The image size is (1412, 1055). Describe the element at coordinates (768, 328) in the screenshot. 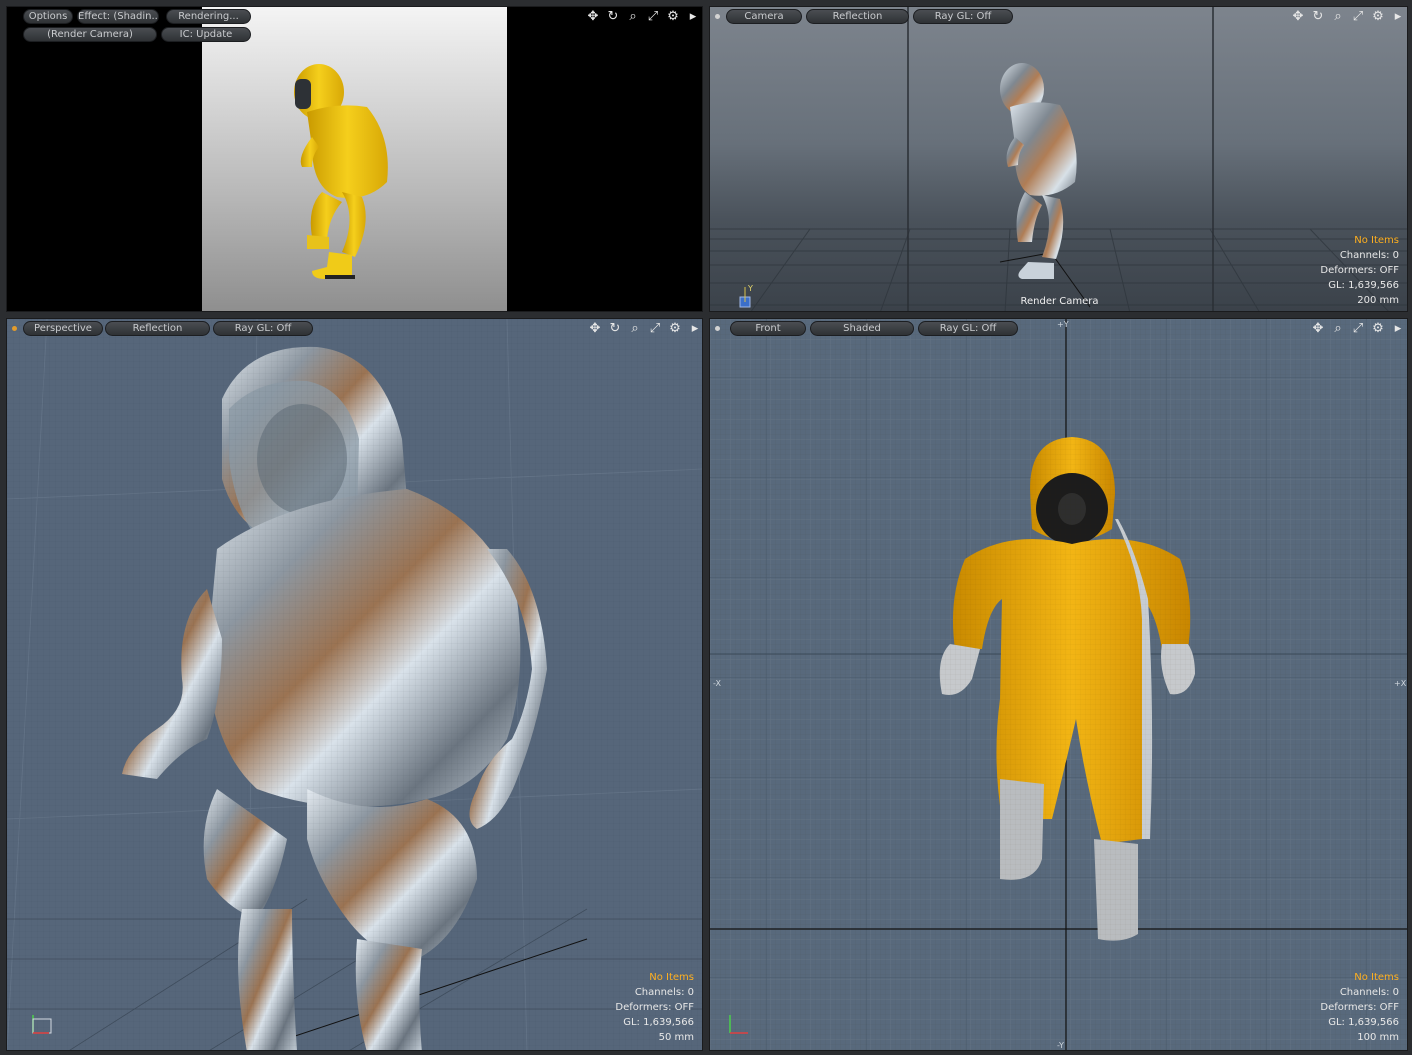

I see `tab-front: Front` at that location.